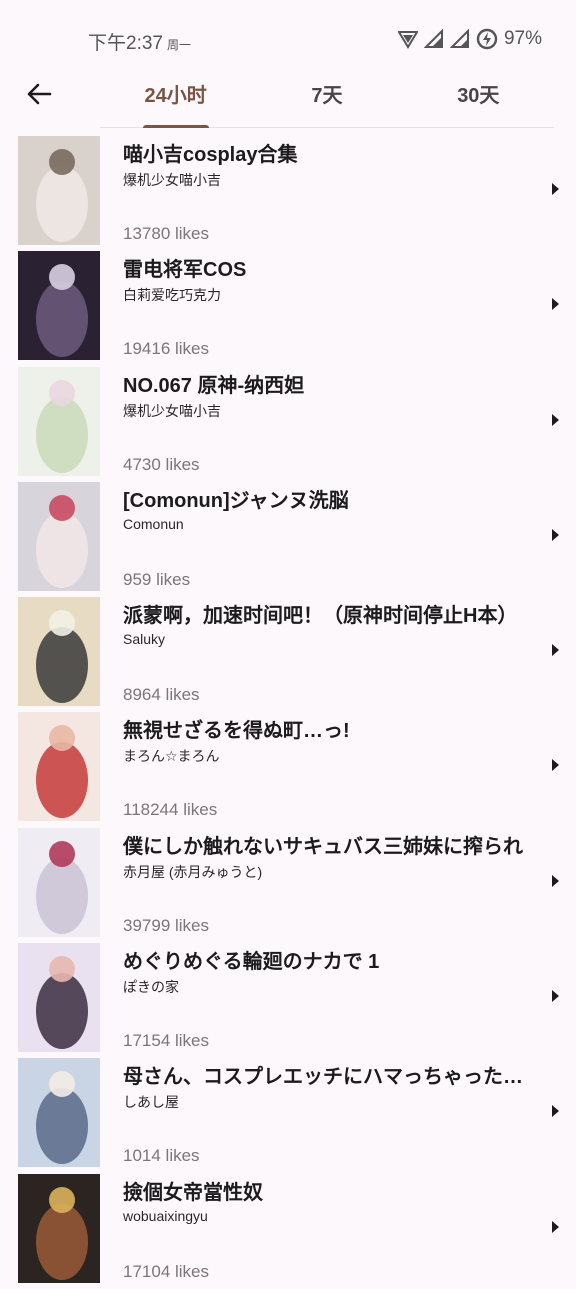  I want to click on item-title: NO.067 原神-纳西妲, so click(214, 385).